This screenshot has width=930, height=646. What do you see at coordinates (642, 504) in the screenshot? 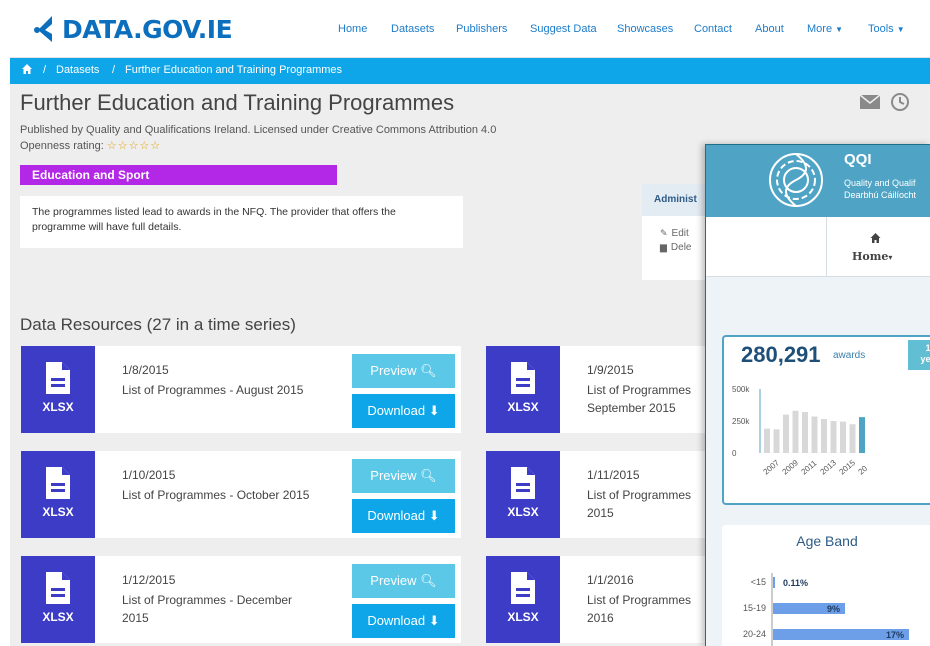
I see `resource-name: List of Programmes 2015` at bounding box center [642, 504].